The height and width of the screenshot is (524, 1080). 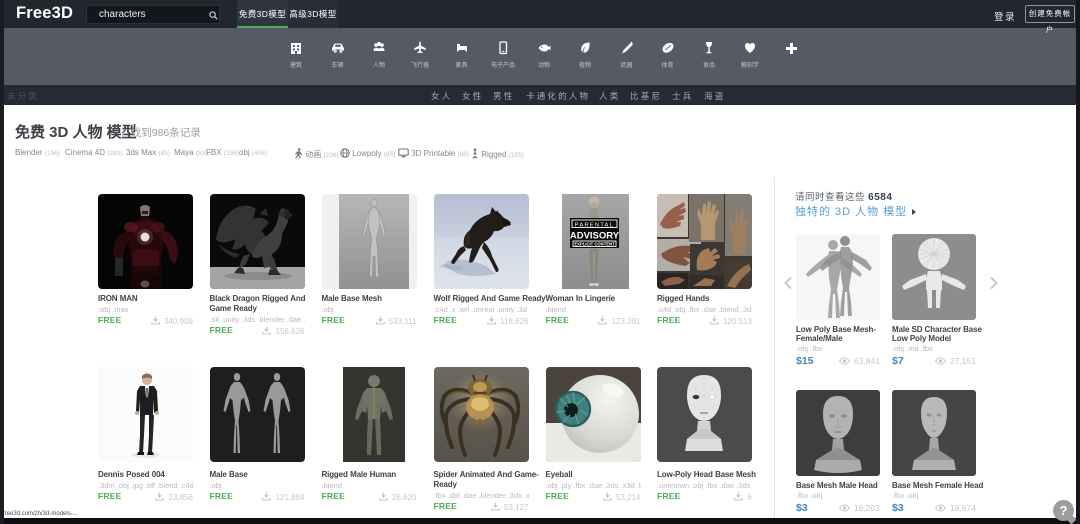 What do you see at coordinates (594, 244) in the screenshot?
I see `svg-text: EXPLICIT CONTENT` at bounding box center [594, 244].